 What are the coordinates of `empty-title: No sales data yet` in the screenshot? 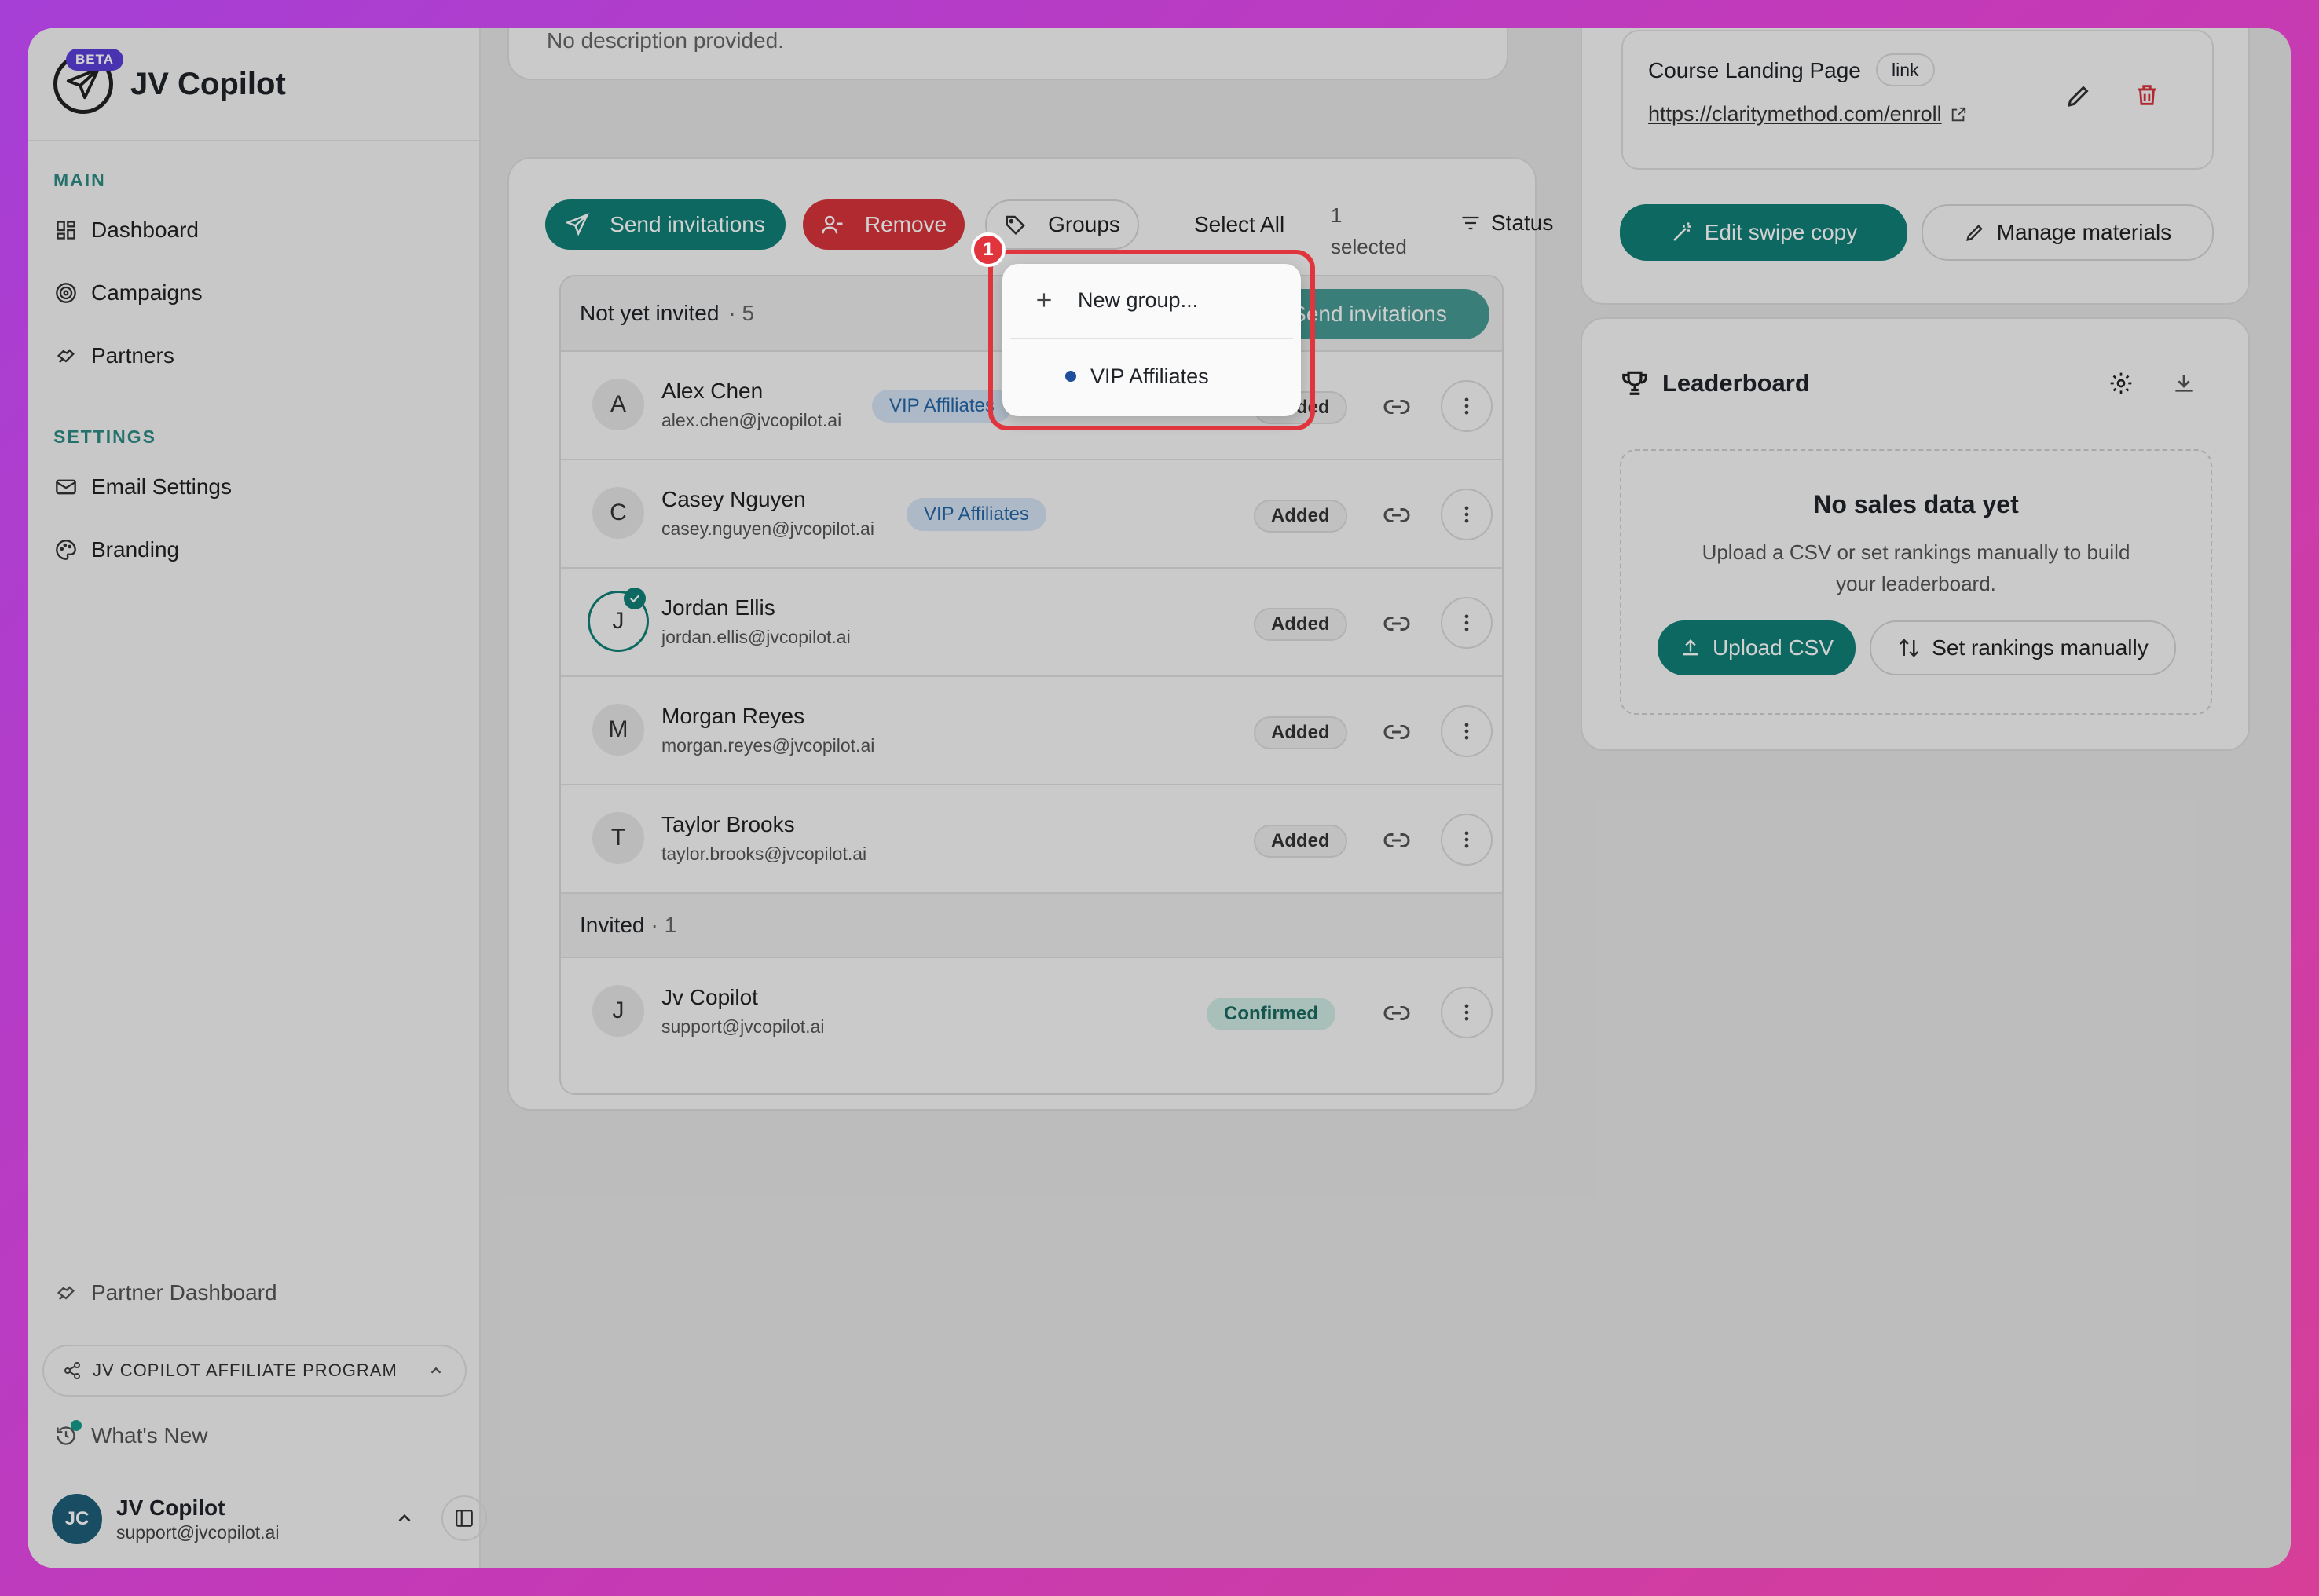 It's located at (1916, 504).